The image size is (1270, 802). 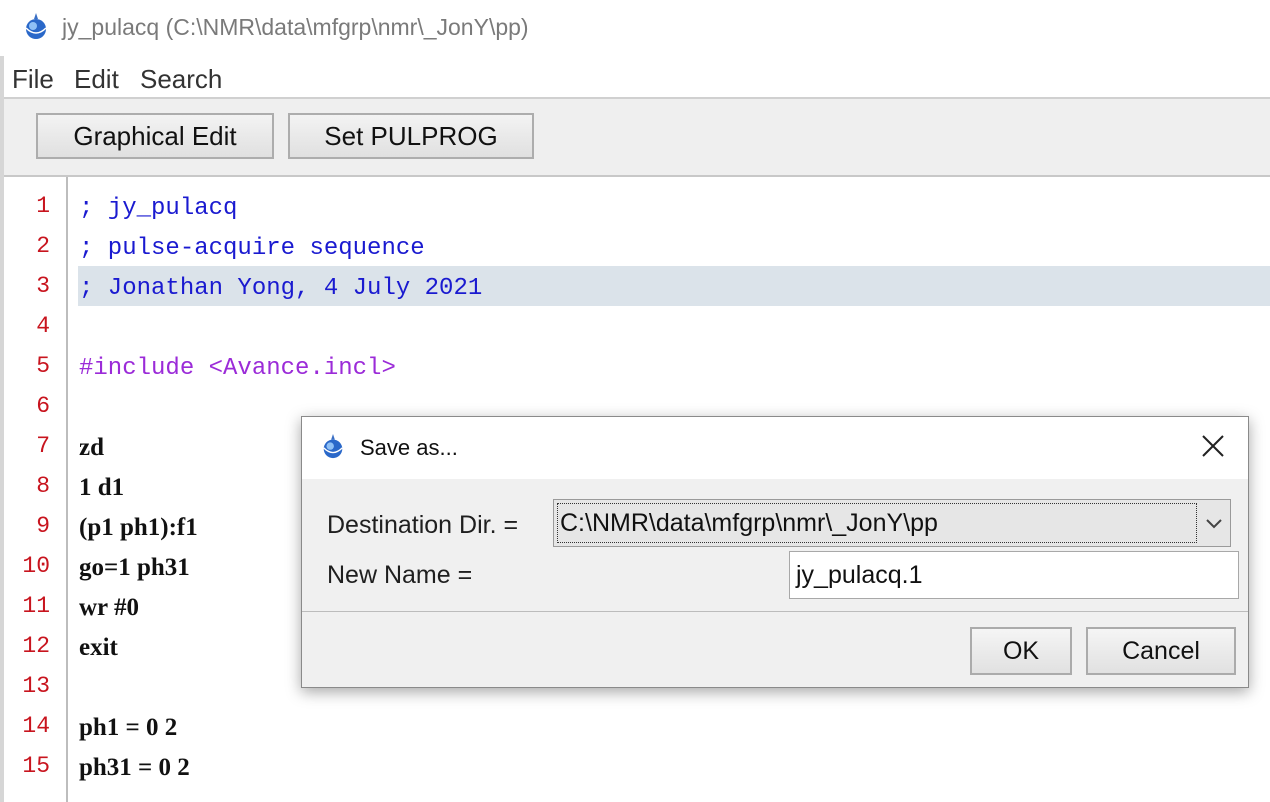 I want to click on code-line: 1 d1, so click(x=101, y=488).